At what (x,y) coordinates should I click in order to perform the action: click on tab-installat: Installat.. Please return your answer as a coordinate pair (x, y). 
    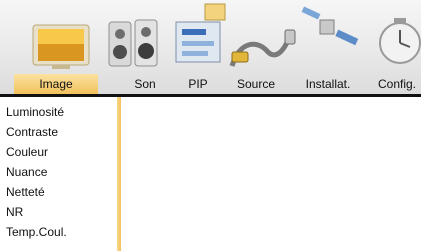
    Looking at the image, I should click on (328, 84).